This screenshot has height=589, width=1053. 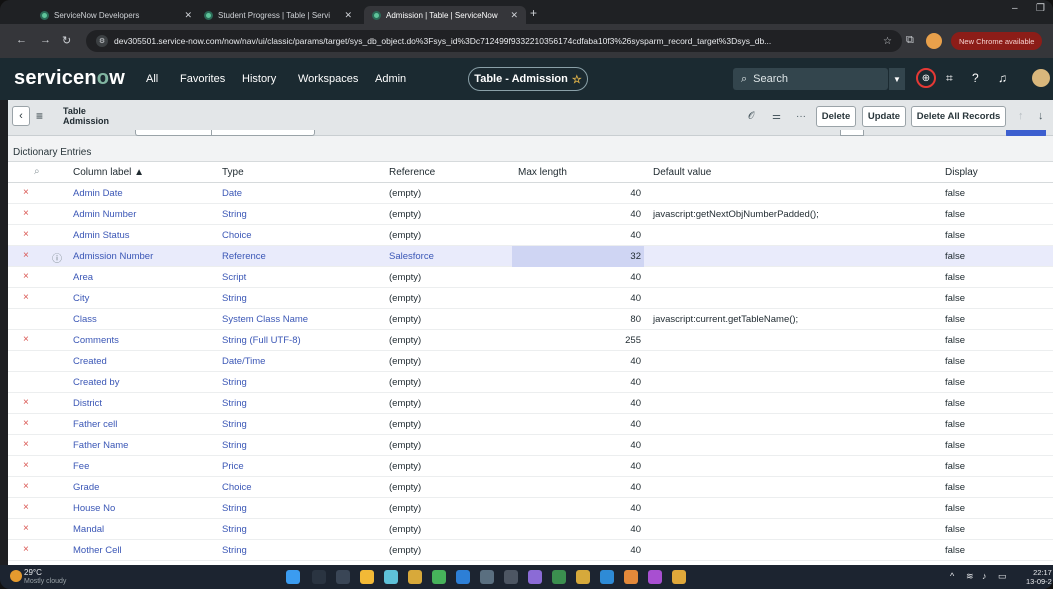 I want to click on column-header-label: Column label ▲, so click(x=108, y=172).